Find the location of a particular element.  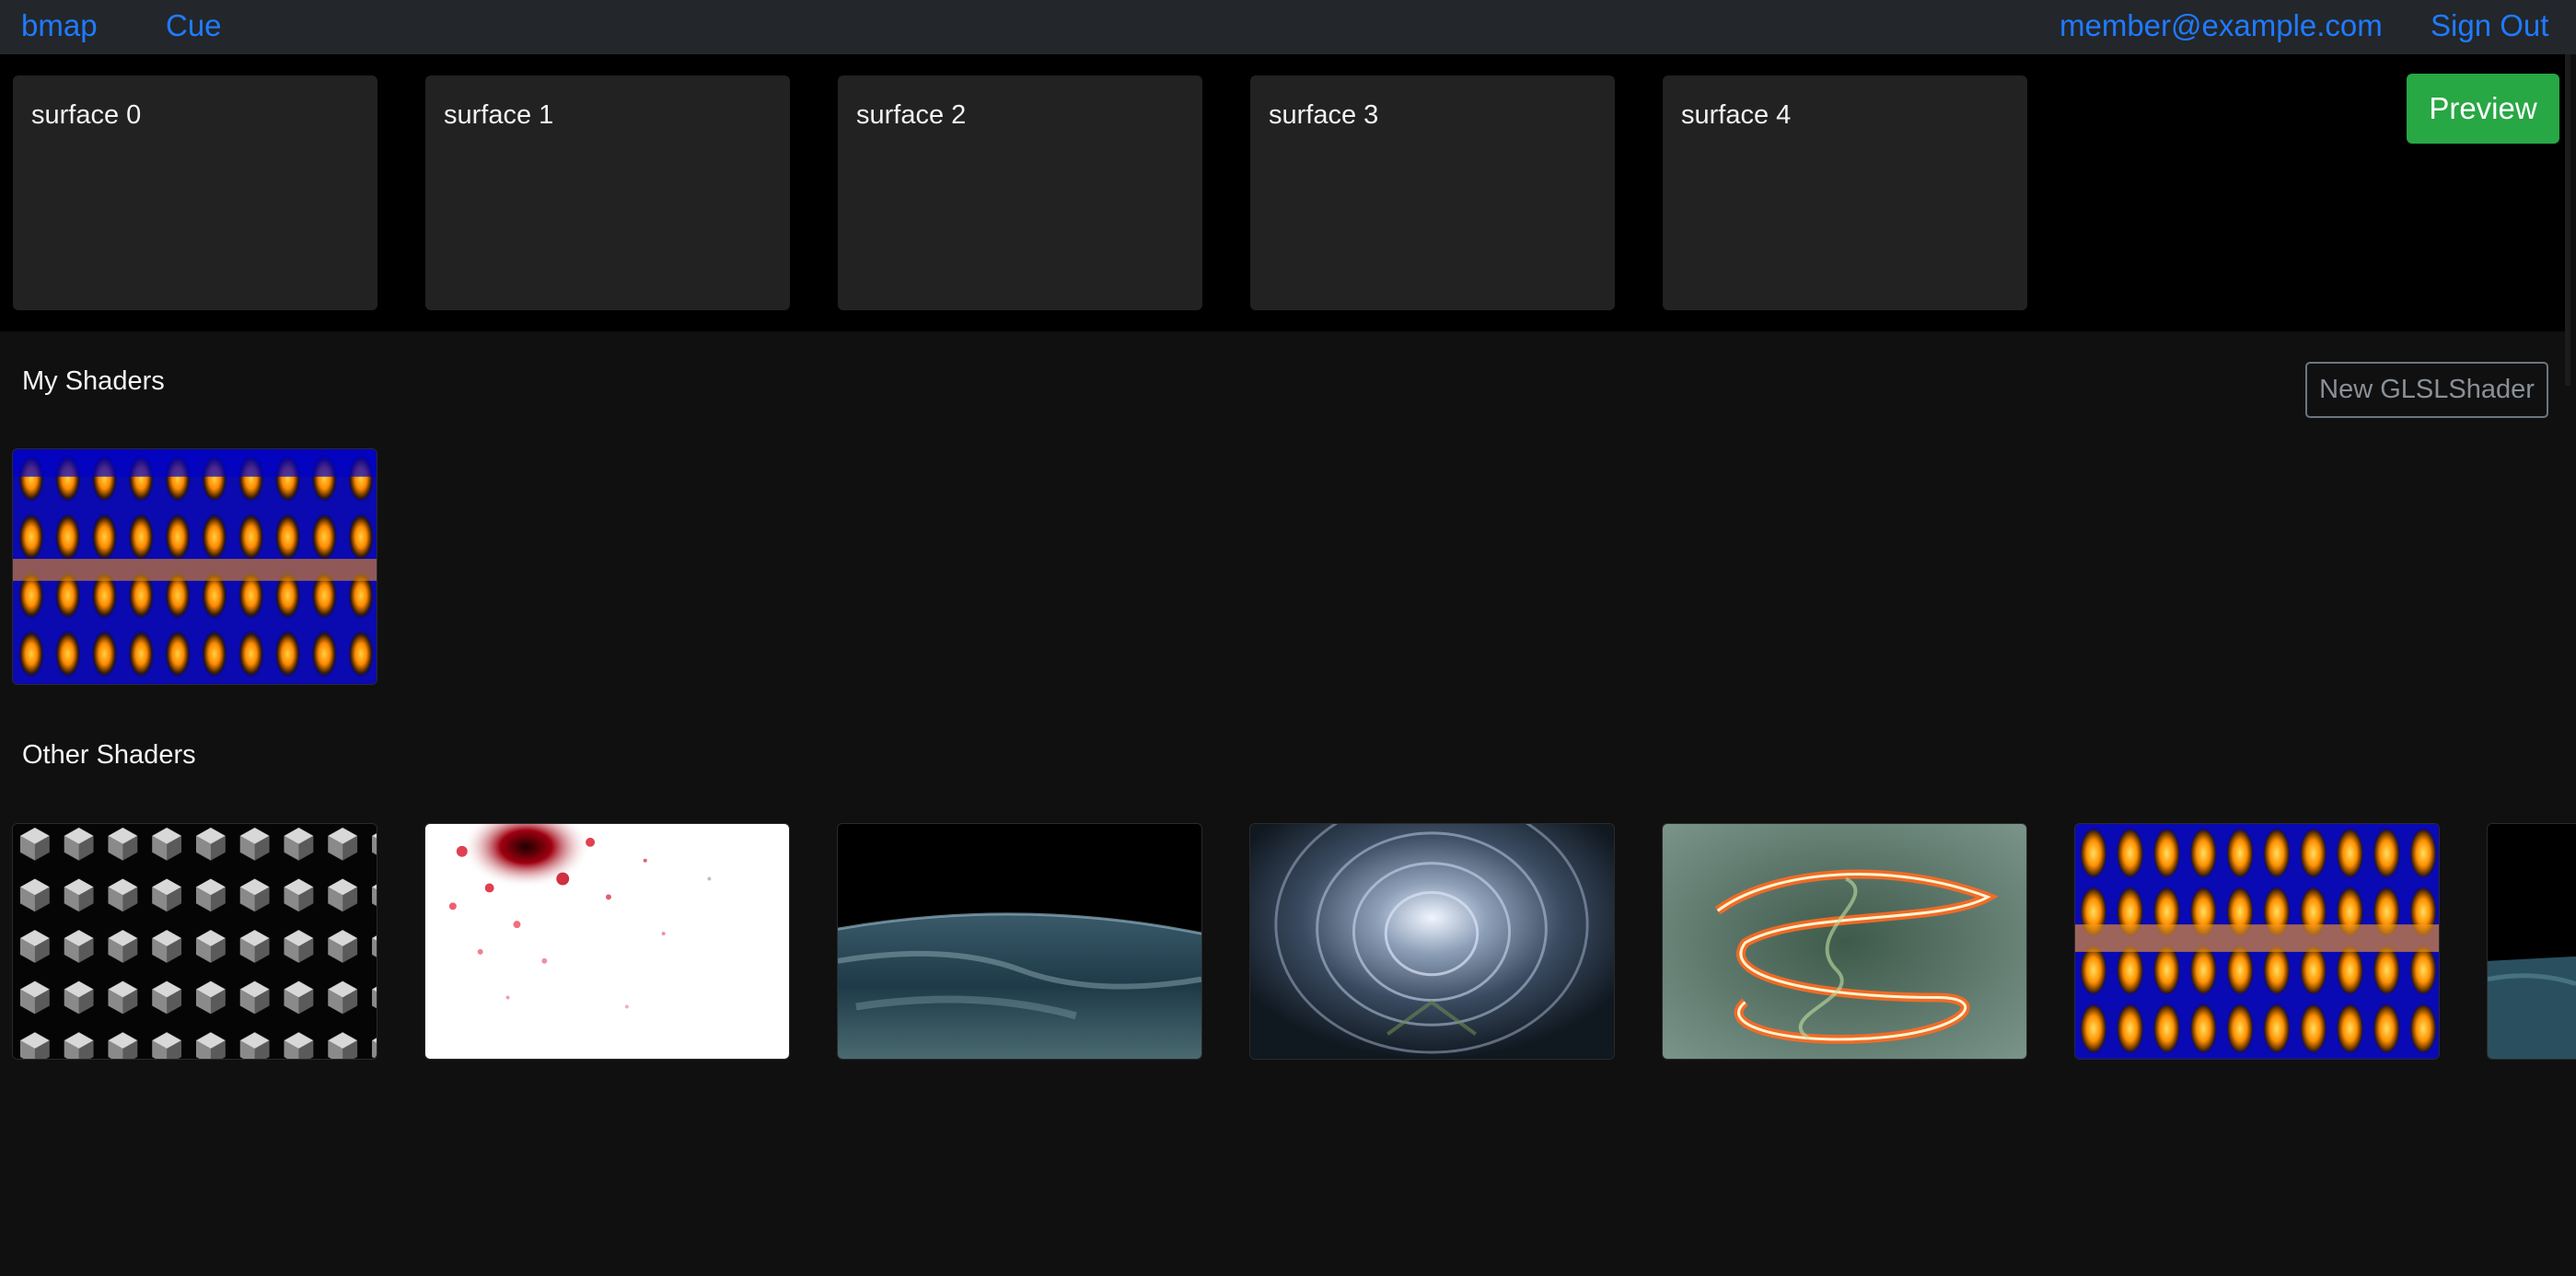

other-shaders-title: Other Shaders is located at coordinates (109, 755).